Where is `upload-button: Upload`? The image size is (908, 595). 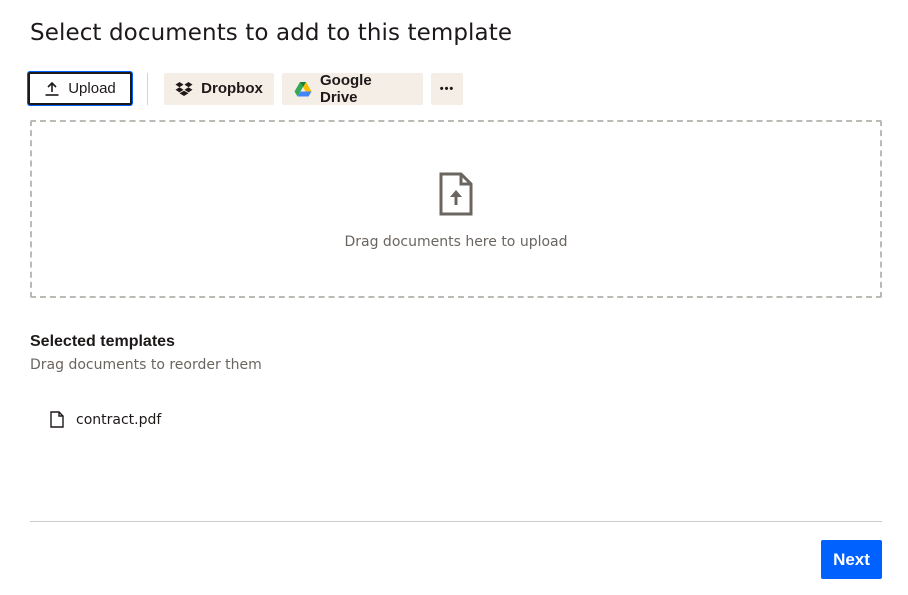 upload-button: Upload is located at coordinates (80, 88).